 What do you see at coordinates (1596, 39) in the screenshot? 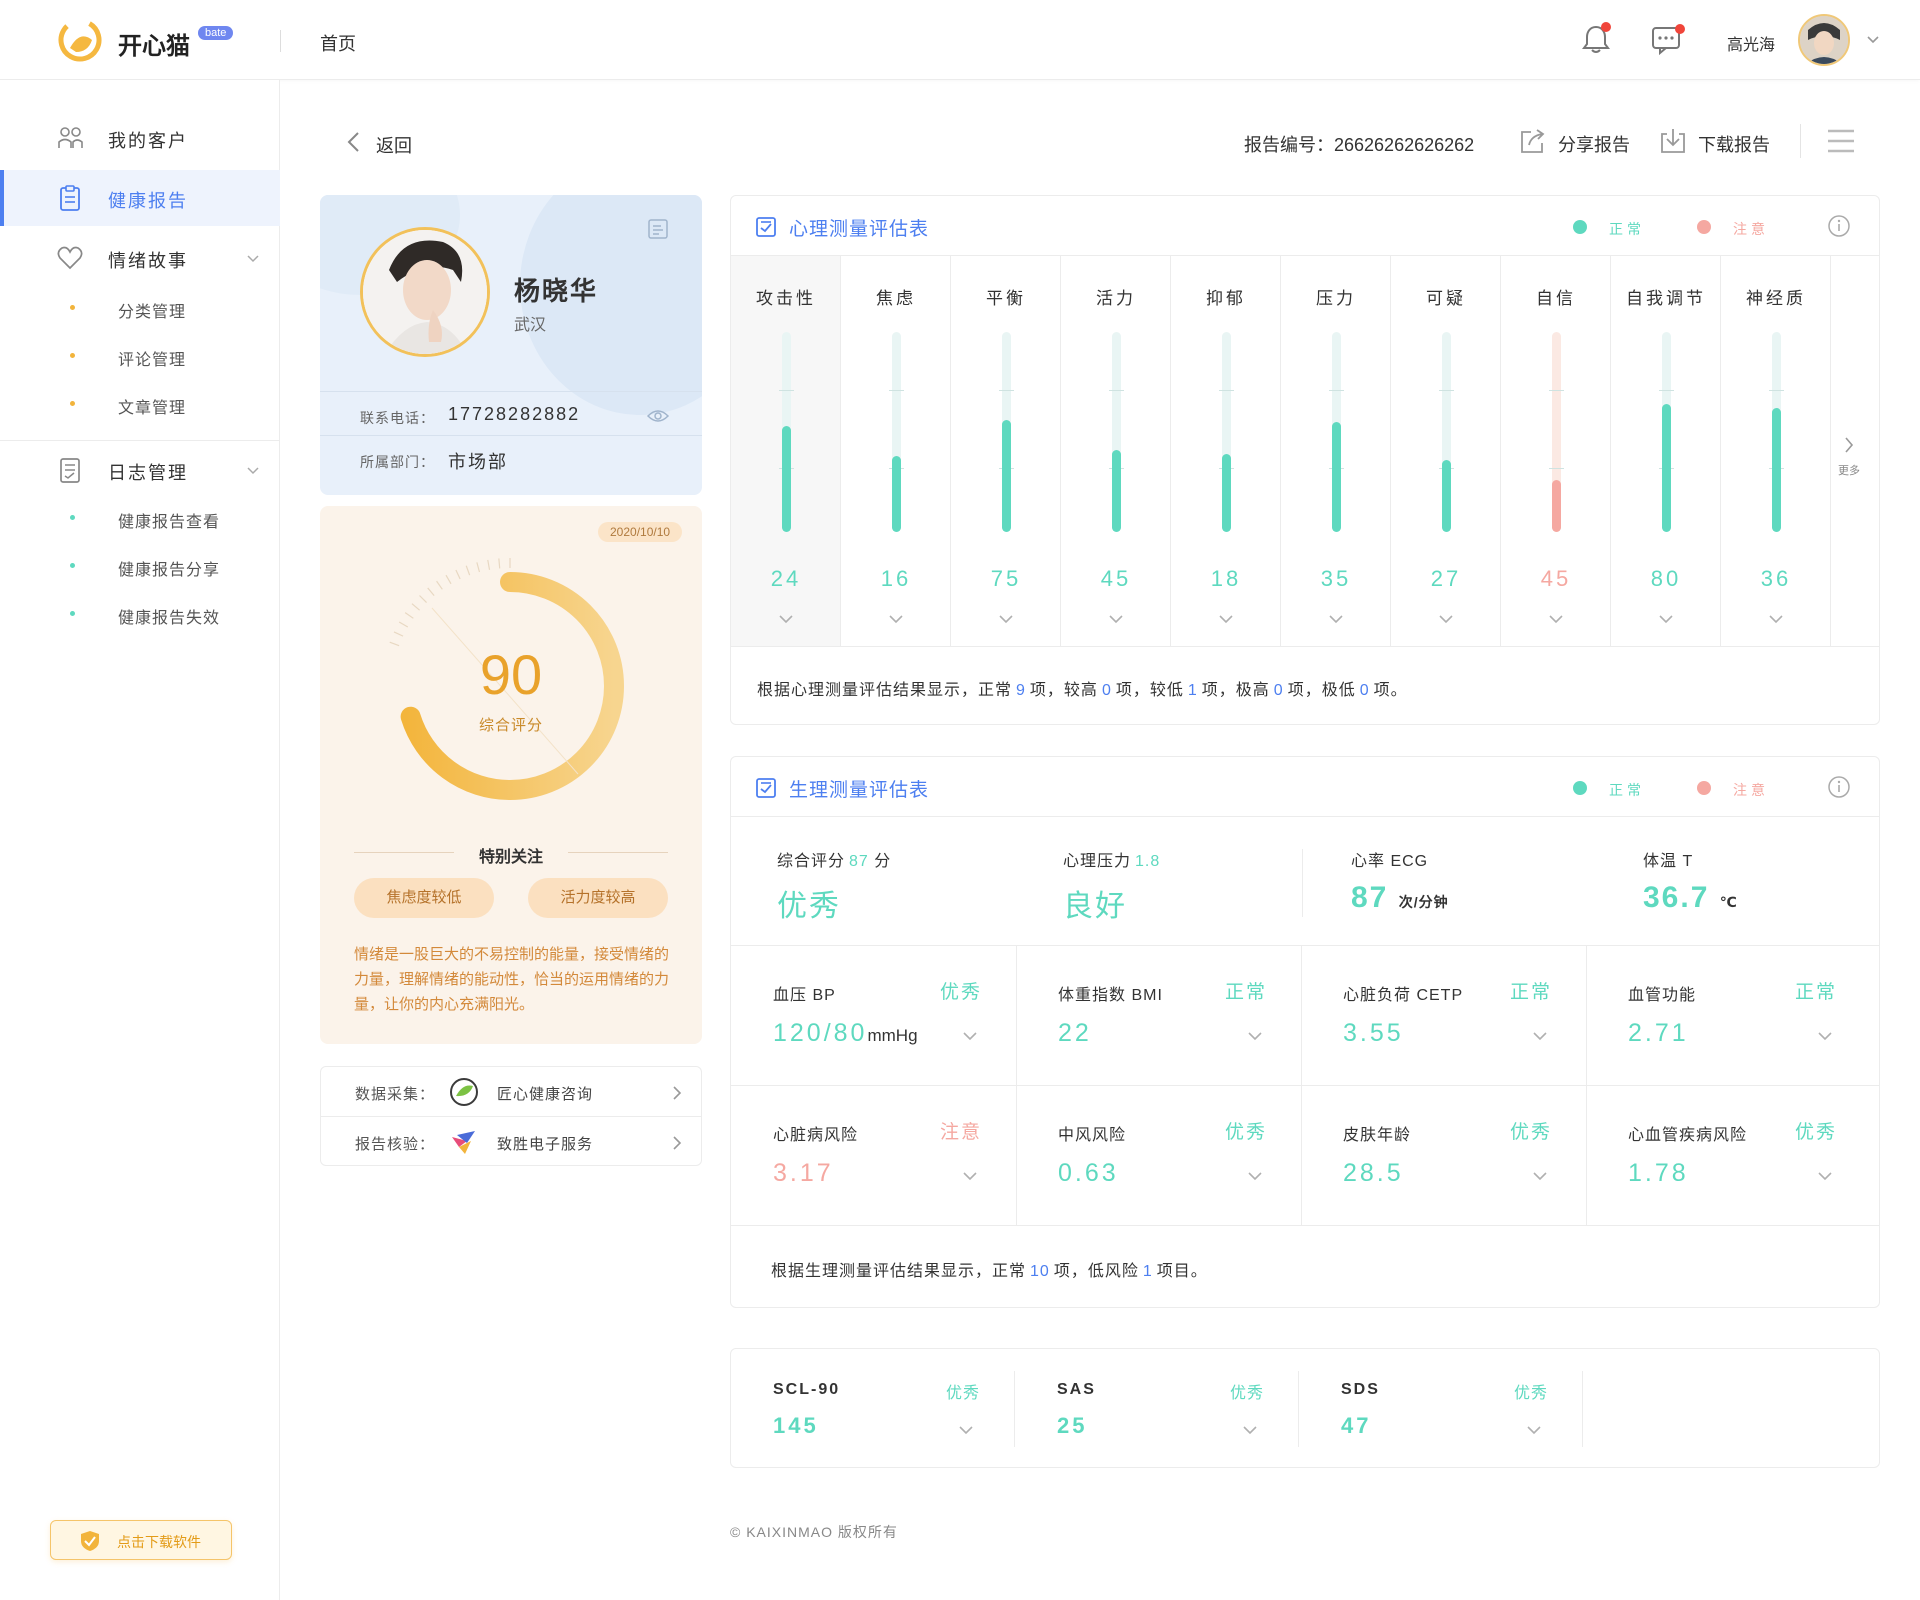
I see `notification-button` at bounding box center [1596, 39].